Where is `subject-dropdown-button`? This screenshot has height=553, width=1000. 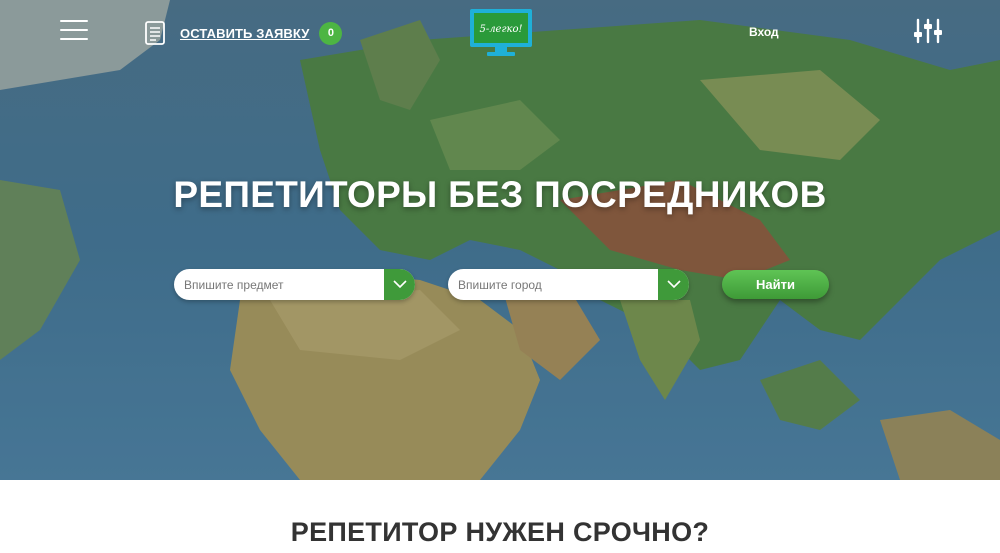 subject-dropdown-button is located at coordinates (399, 284).